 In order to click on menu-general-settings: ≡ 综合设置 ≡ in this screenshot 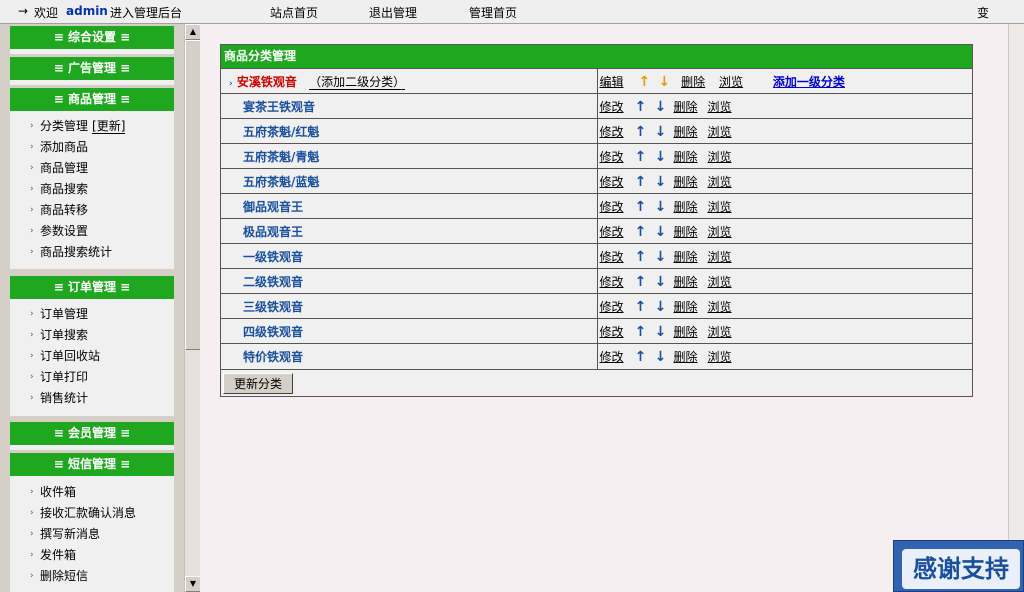, I will do `click(92, 37)`.